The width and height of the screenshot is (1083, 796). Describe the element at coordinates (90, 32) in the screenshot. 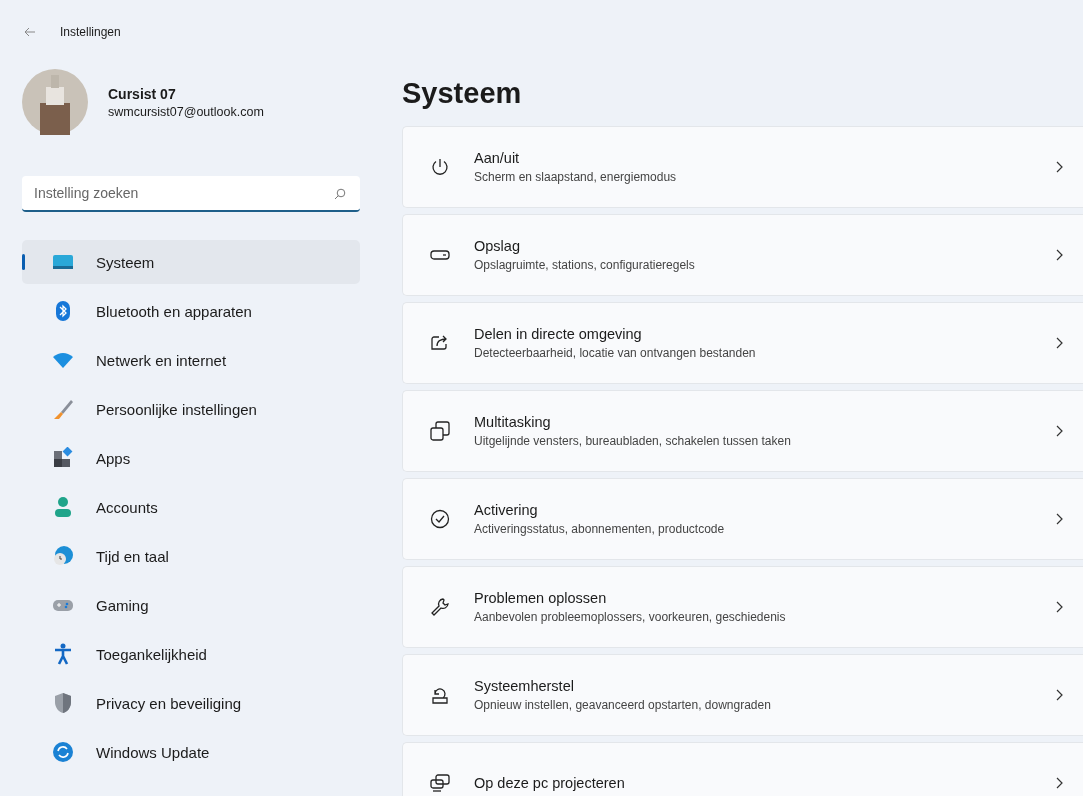

I see `window-title: Instellingen` at that location.